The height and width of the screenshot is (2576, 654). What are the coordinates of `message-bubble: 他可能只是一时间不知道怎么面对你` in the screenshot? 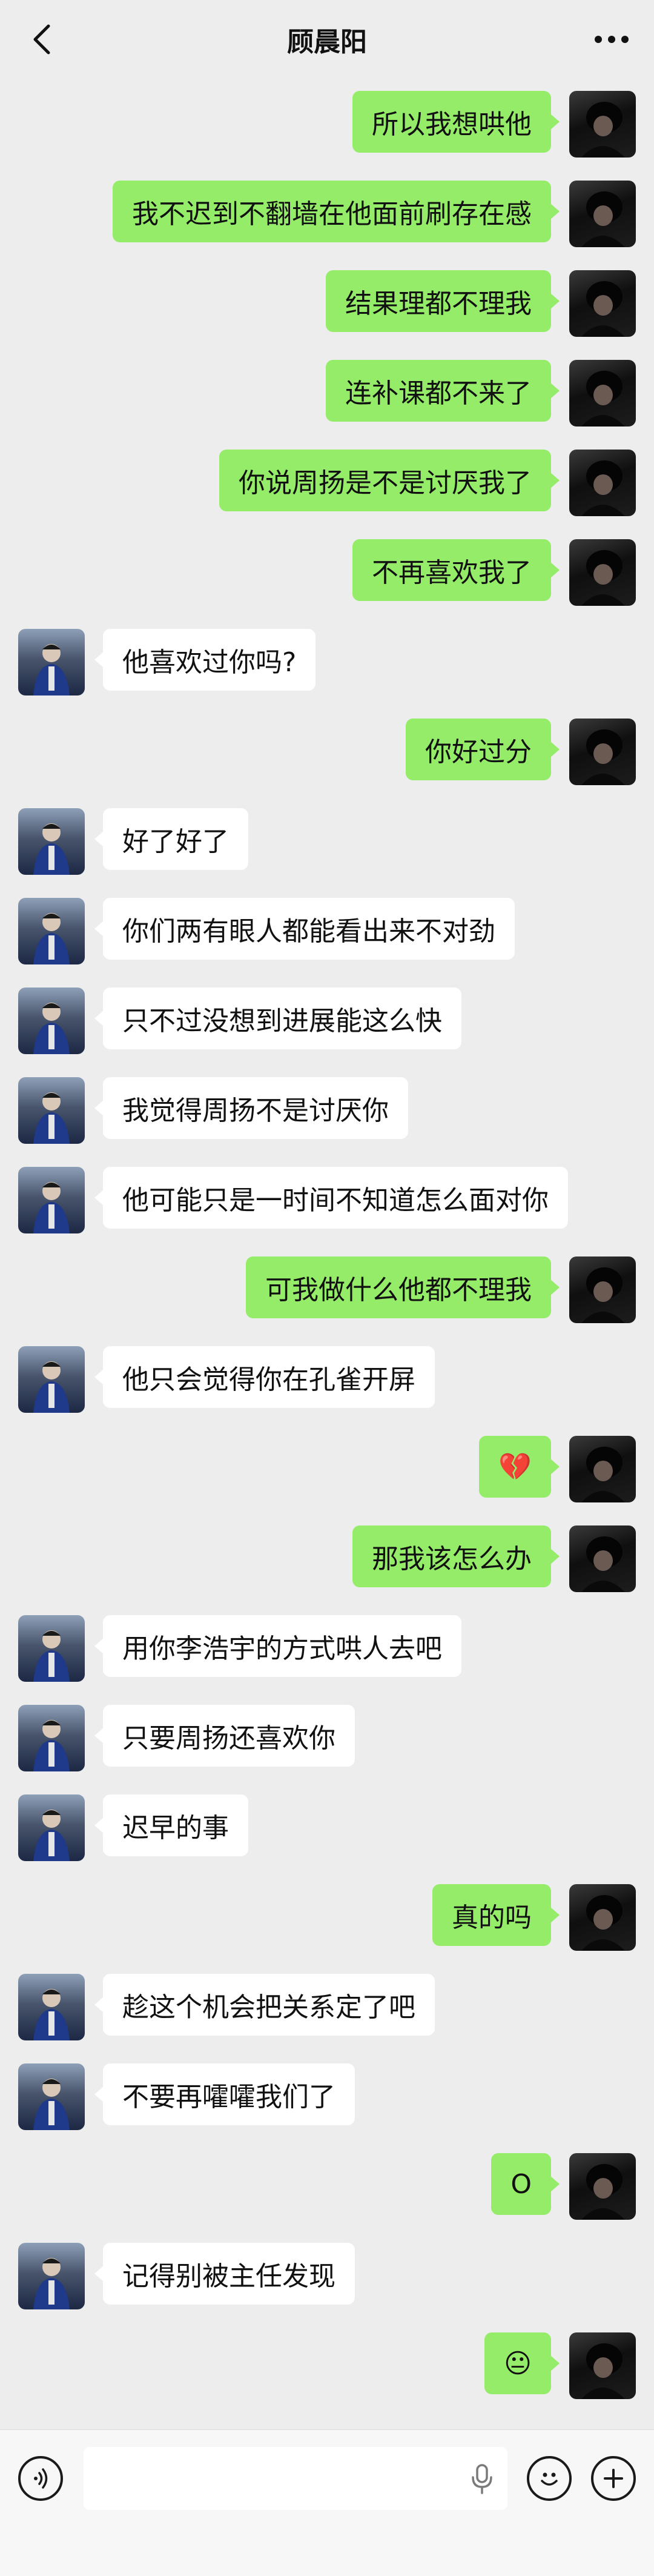 It's located at (331, 1198).